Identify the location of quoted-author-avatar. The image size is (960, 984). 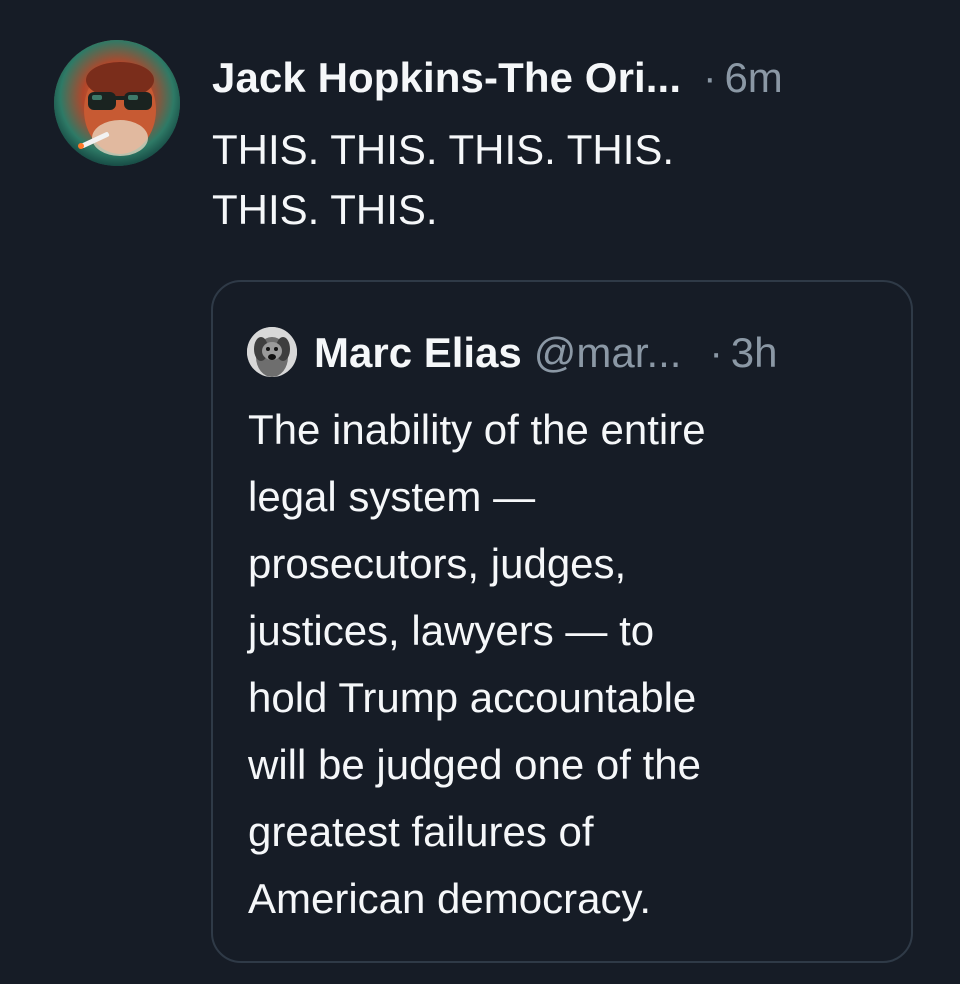
(272, 352).